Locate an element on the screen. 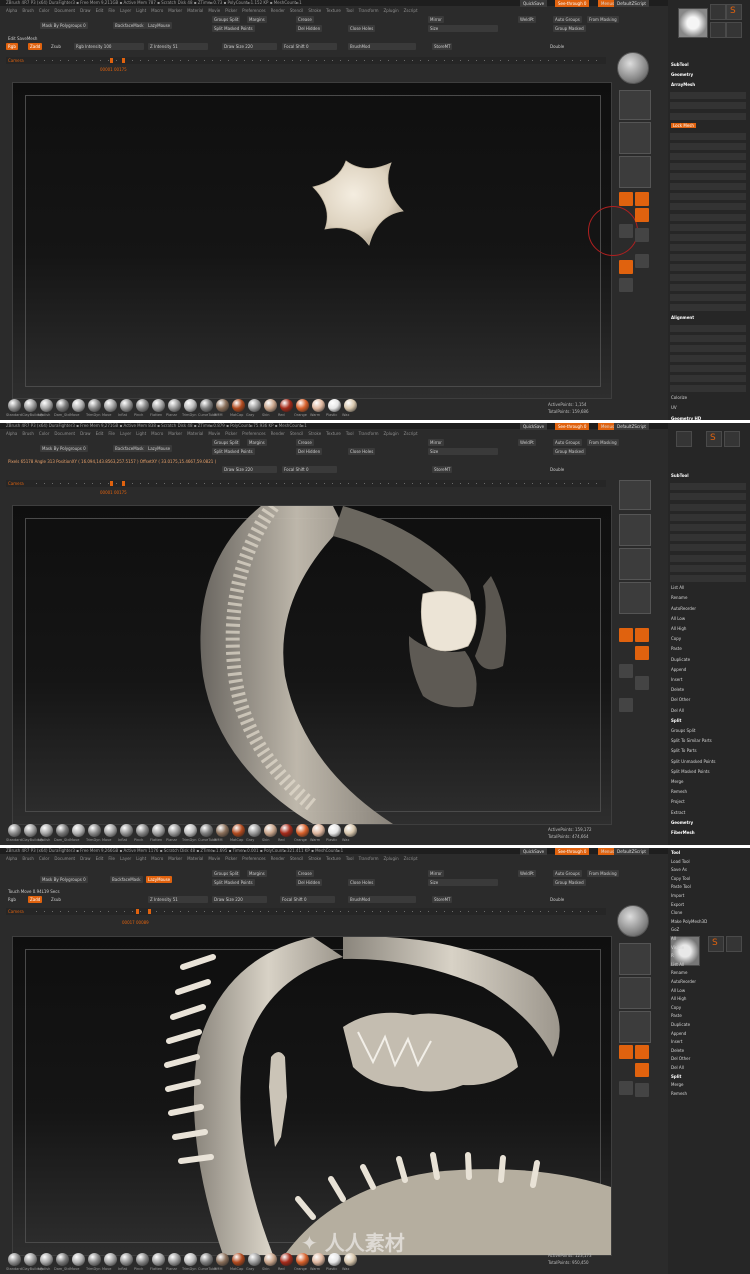 The image size is (750, 1274). tray-item: Insert is located at coordinates (676, 679).